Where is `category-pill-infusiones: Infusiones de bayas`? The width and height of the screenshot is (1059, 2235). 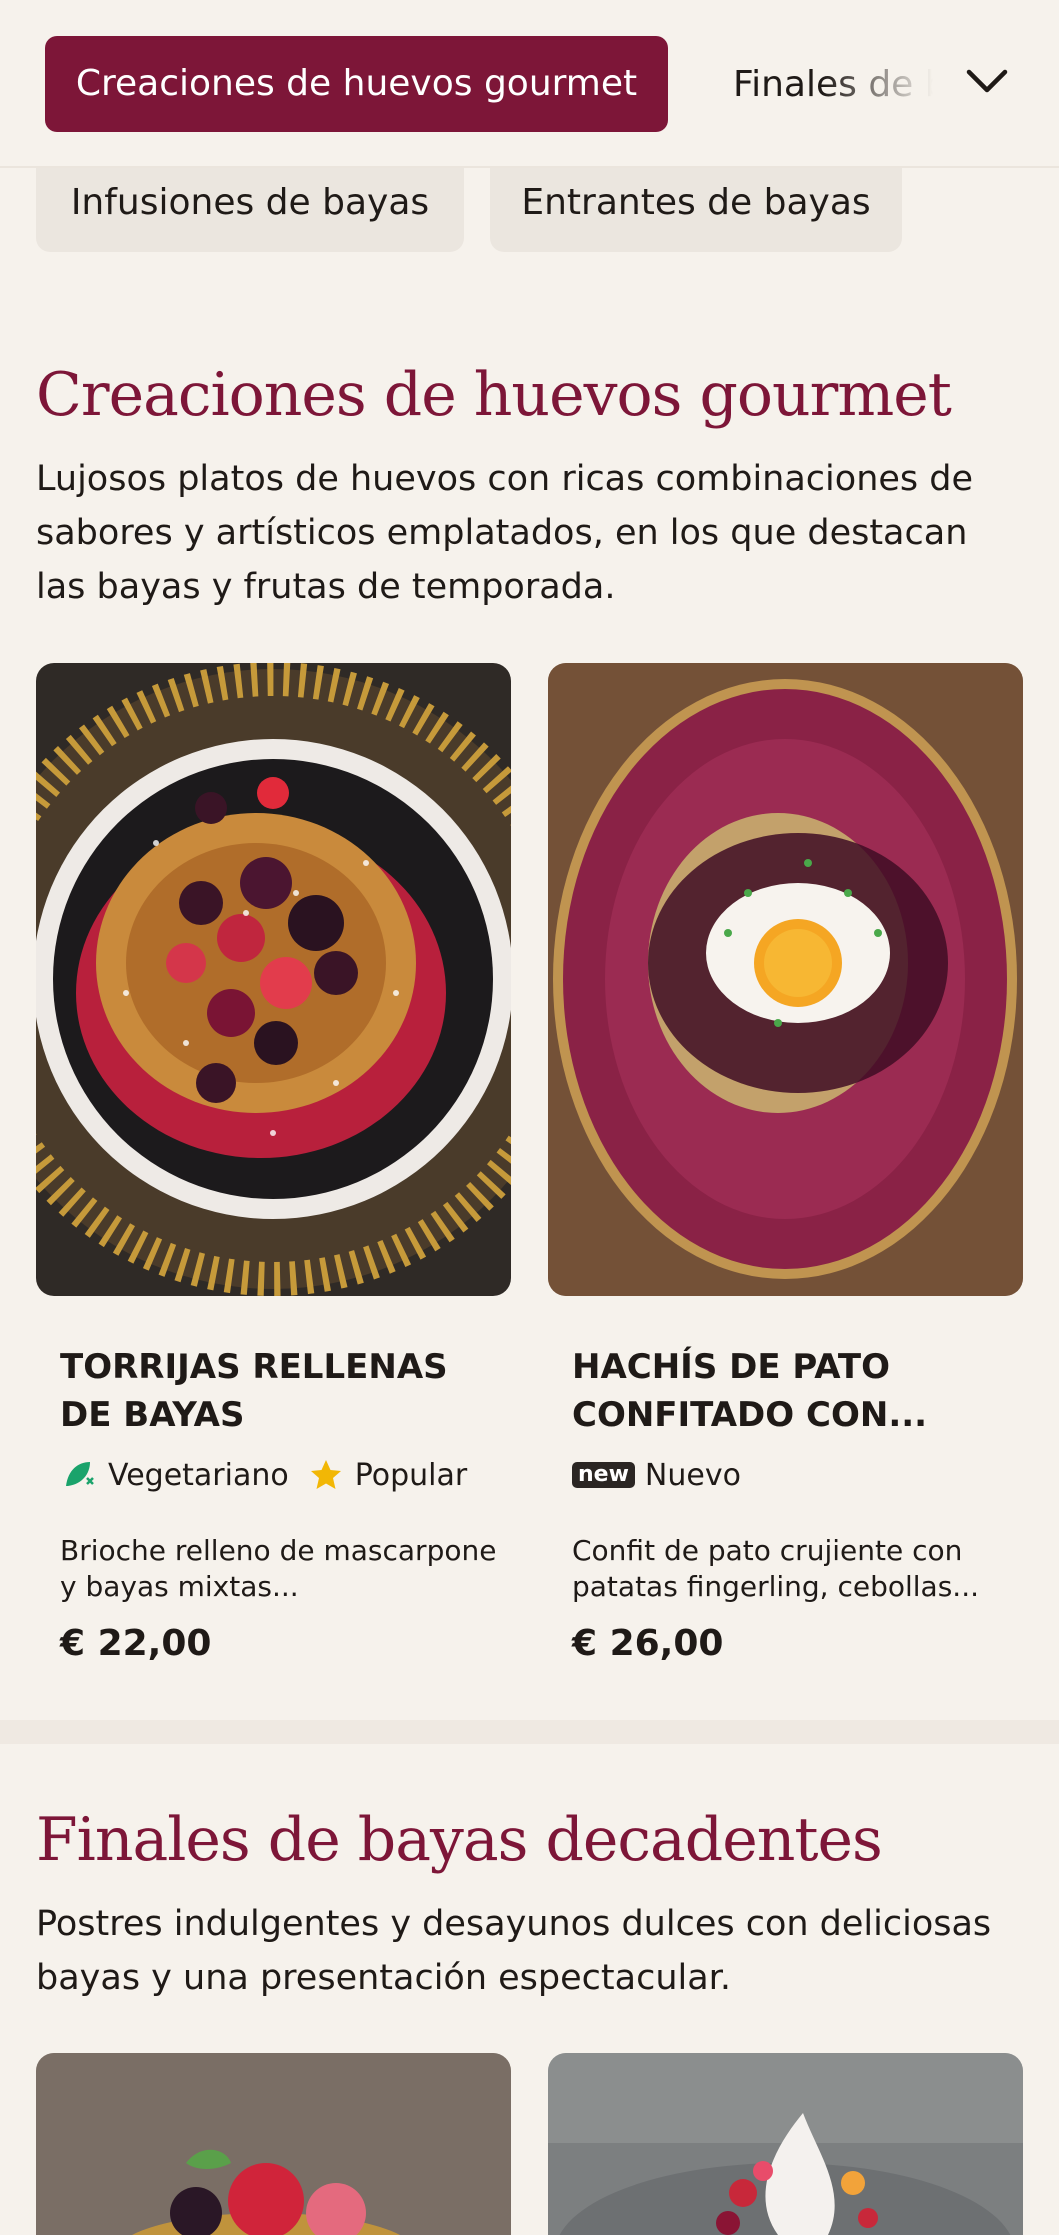 category-pill-infusiones: Infusiones de bayas is located at coordinates (250, 210).